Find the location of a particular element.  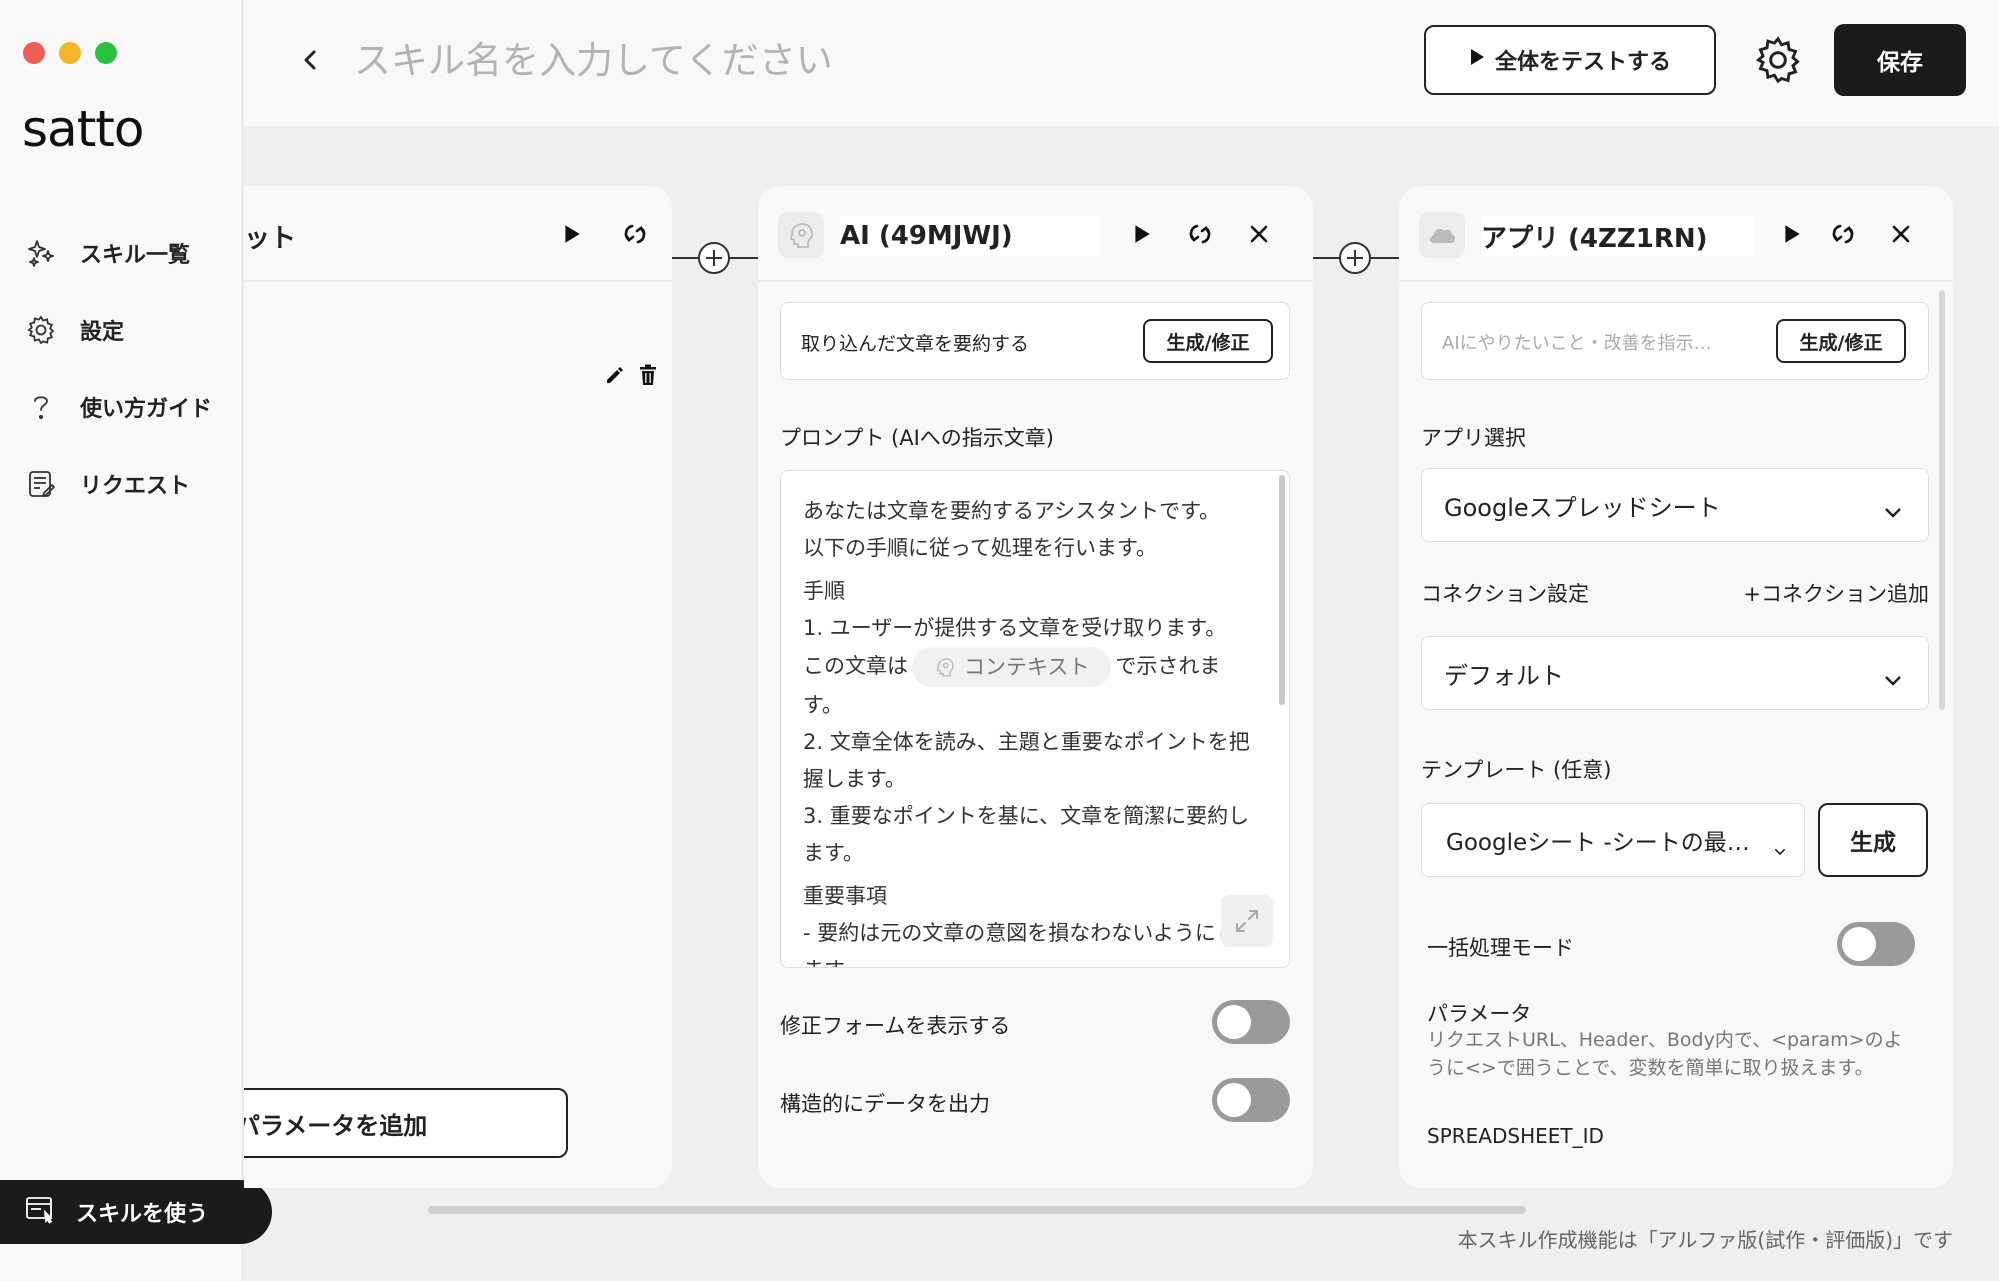

card-header: ット is located at coordinates (458, 234).